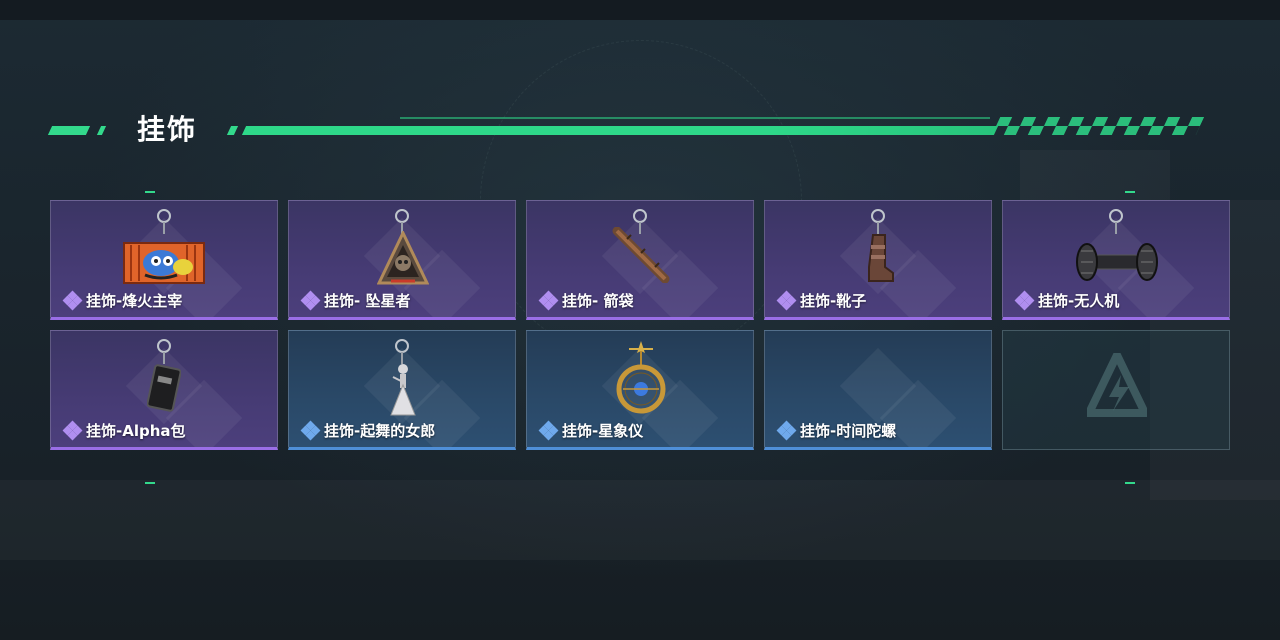 The width and height of the screenshot is (1280, 640). What do you see at coordinates (641, 377) in the screenshot?
I see `astrolabe-charm-icon` at bounding box center [641, 377].